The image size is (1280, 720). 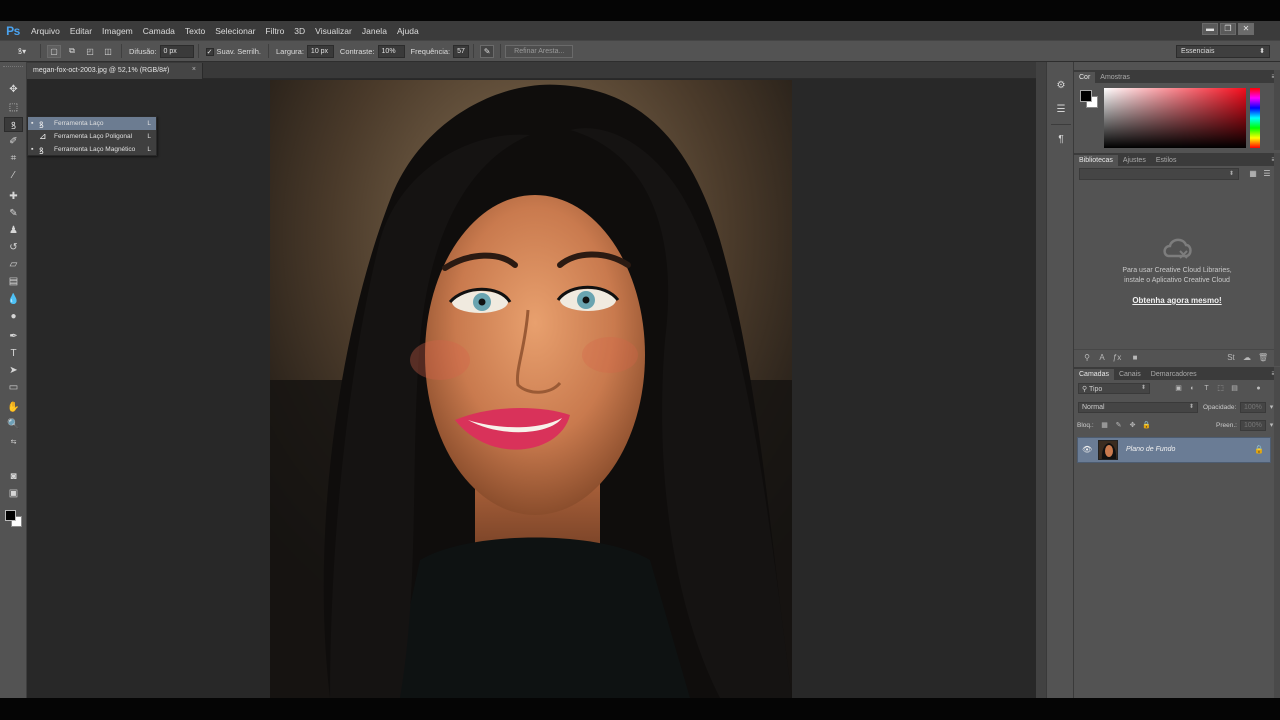 I want to click on sync-icon: ☁, so click(x=1247, y=358).